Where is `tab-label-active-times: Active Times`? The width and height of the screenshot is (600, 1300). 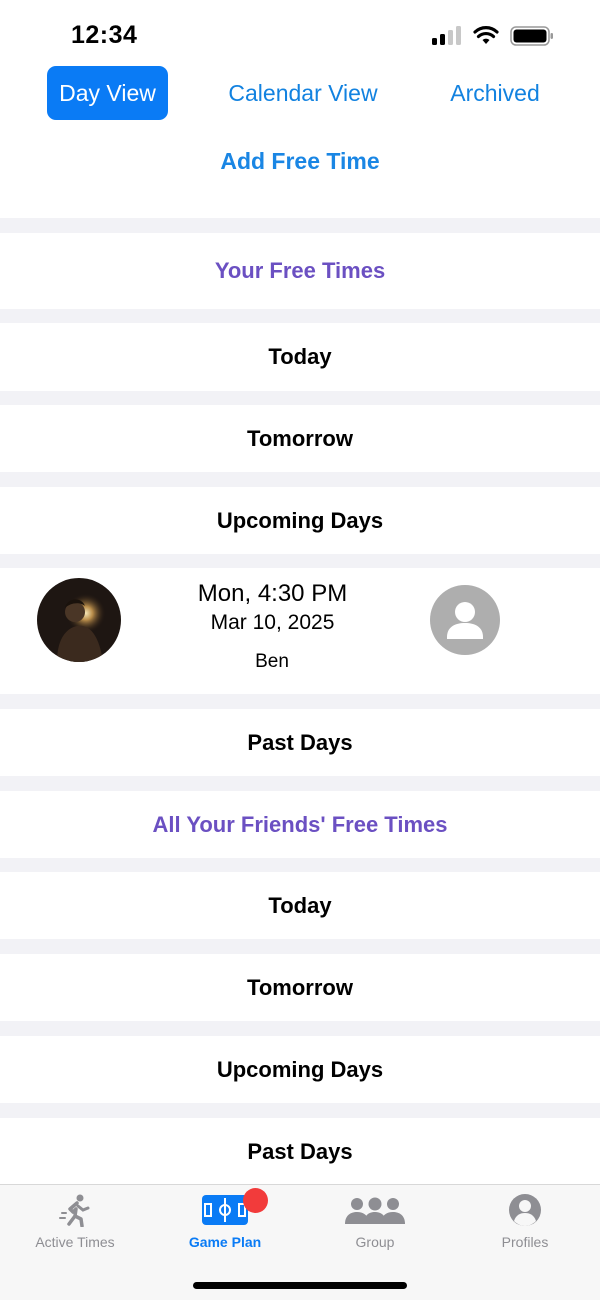
tab-label-active-times: Active Times is located at coordinates (75, 1242).